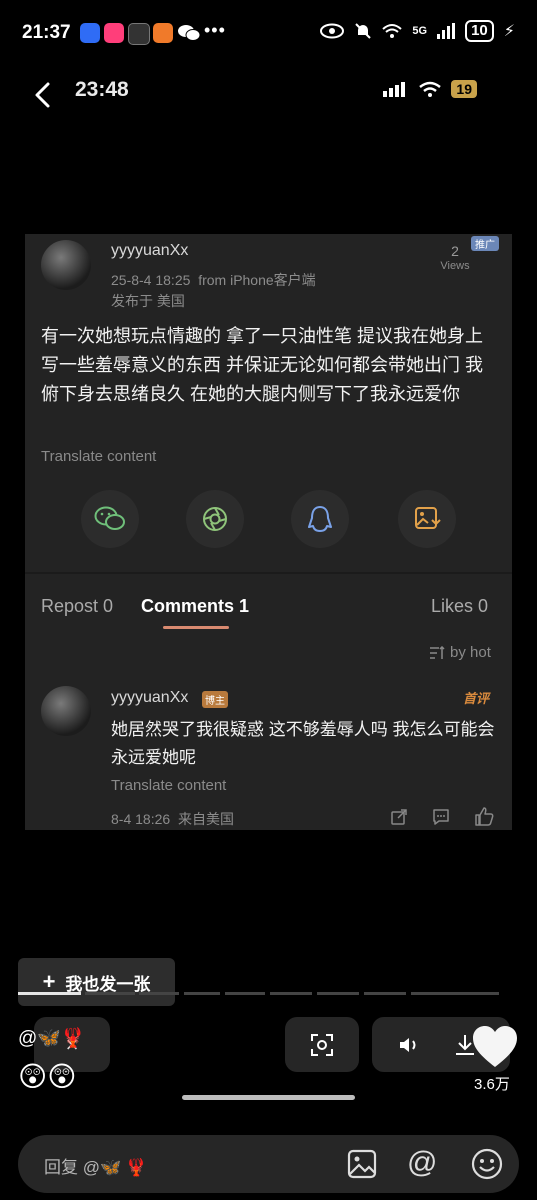 The image size is (537, 1200). I want to click on sort-label: by hot, so click(470, 652).